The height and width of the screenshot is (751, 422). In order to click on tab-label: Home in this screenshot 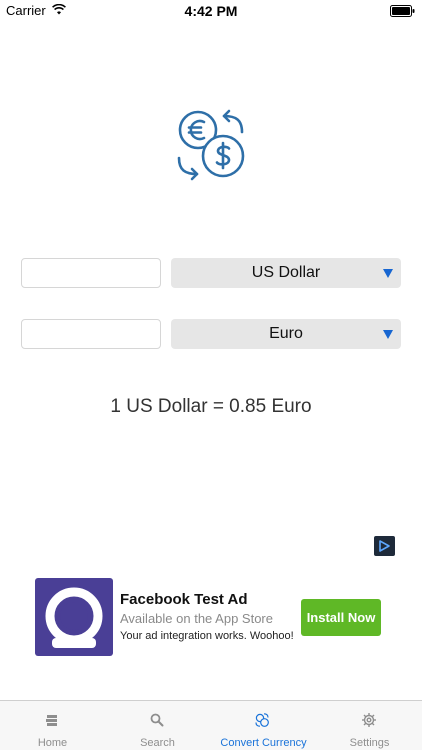, I will do `click(52, 743)`.